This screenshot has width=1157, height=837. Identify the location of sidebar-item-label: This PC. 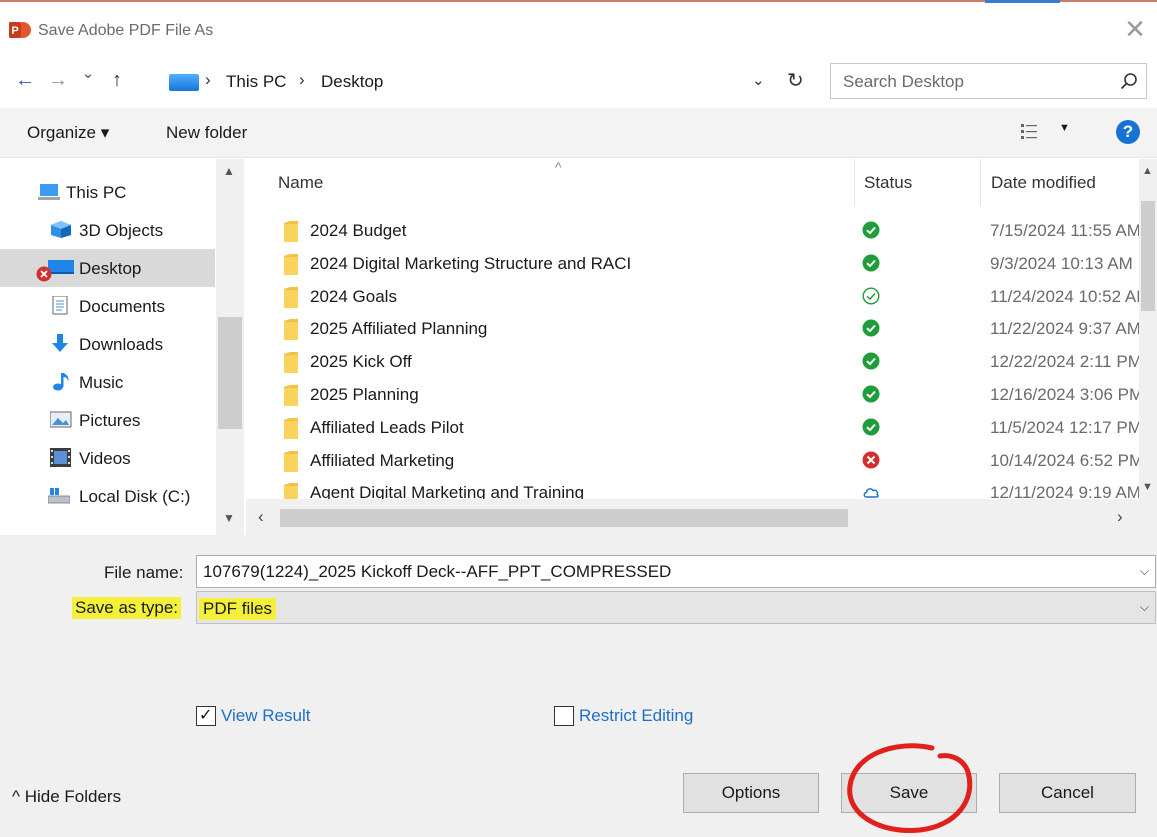
(96, 192).